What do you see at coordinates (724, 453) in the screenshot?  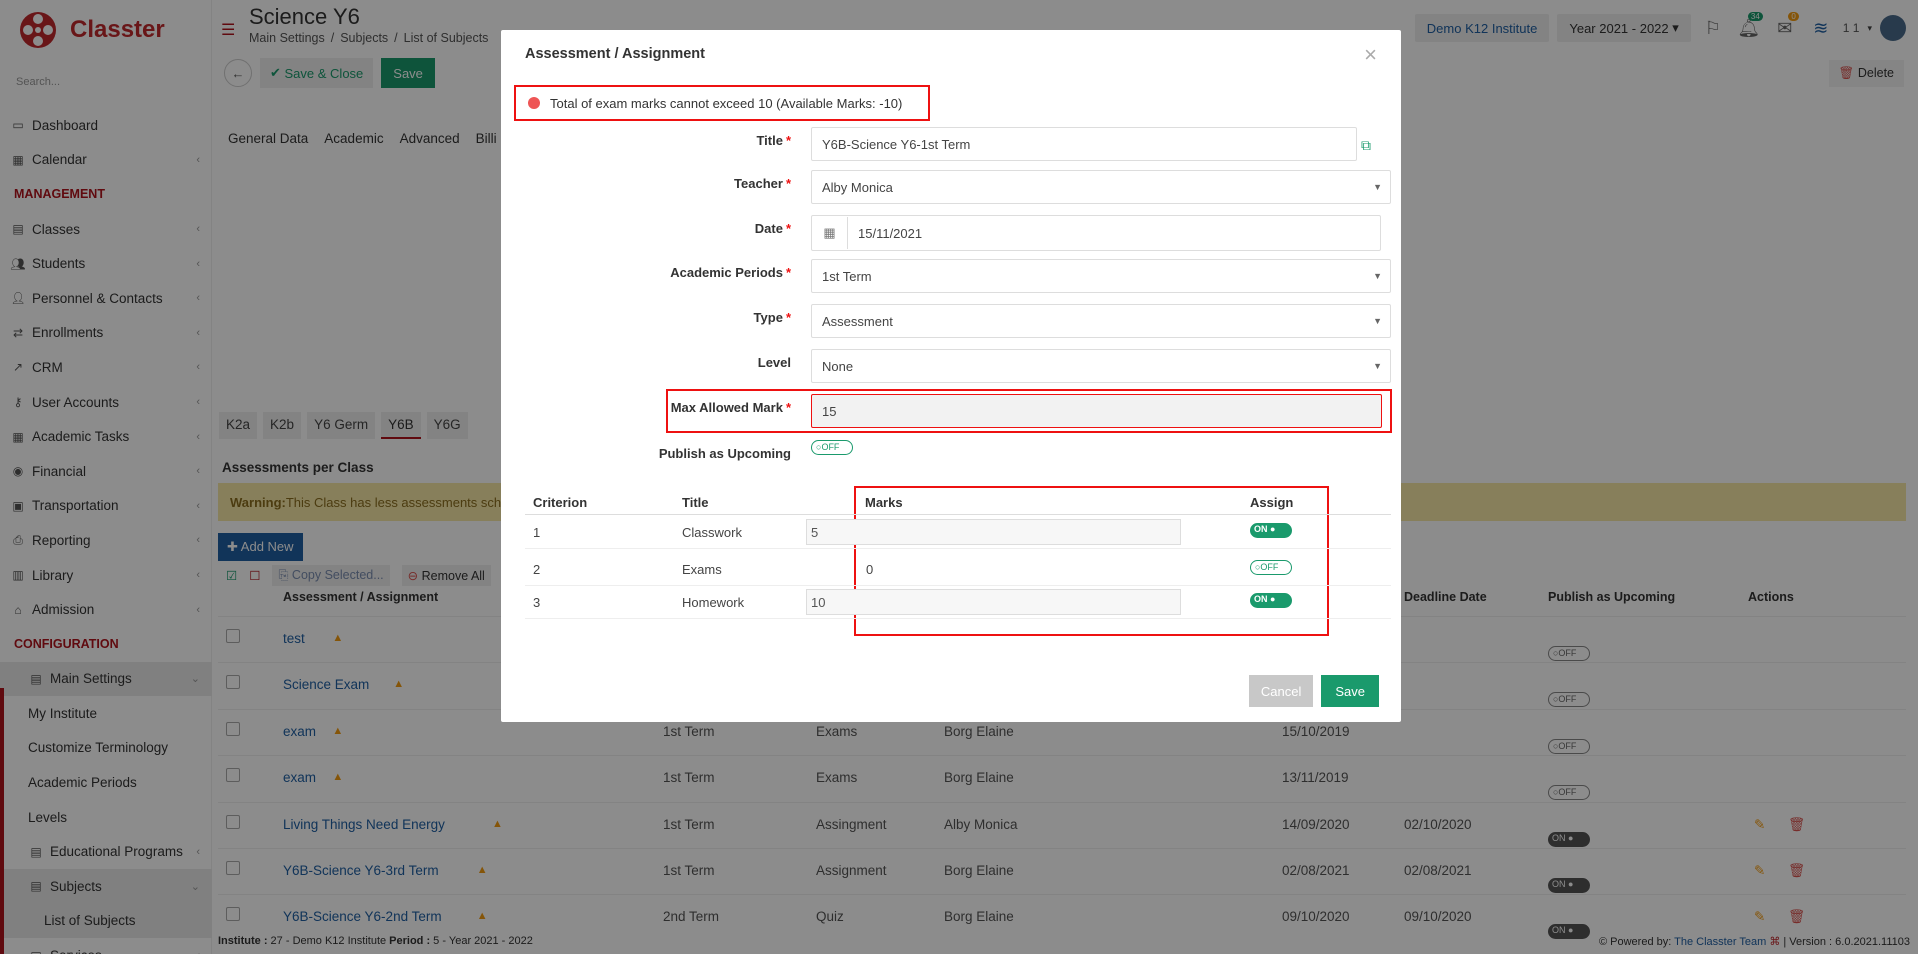 I see `publish-label: Publish as Upcoming` at bounding box center [724, 453].